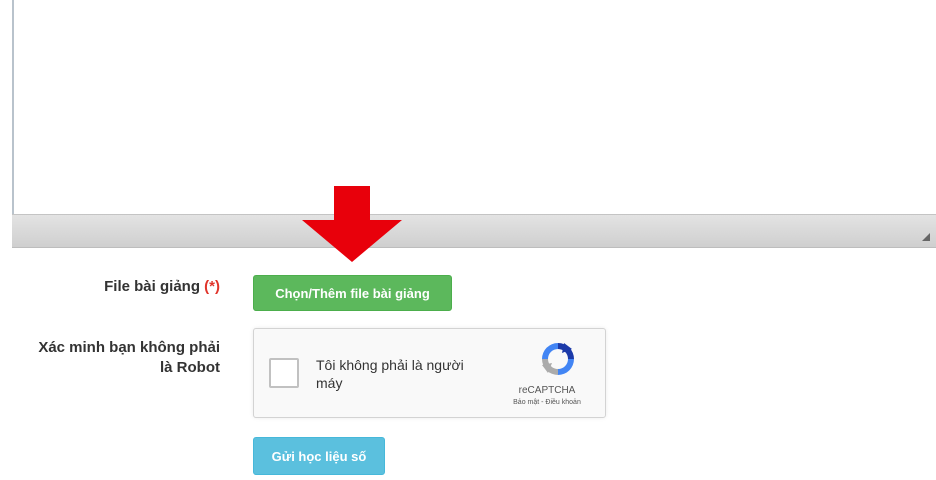  I want to click on down-arrow-icon, so click(352, 224).